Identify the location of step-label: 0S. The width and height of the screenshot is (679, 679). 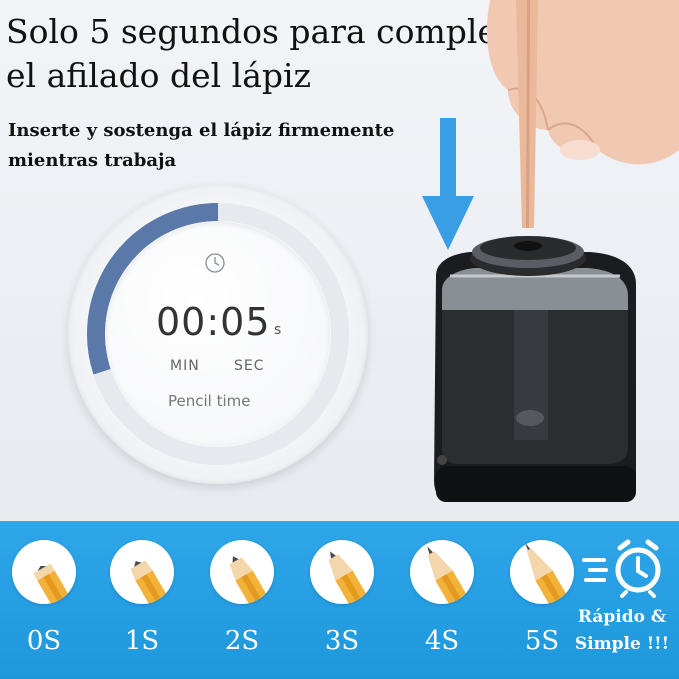
(44, 641).